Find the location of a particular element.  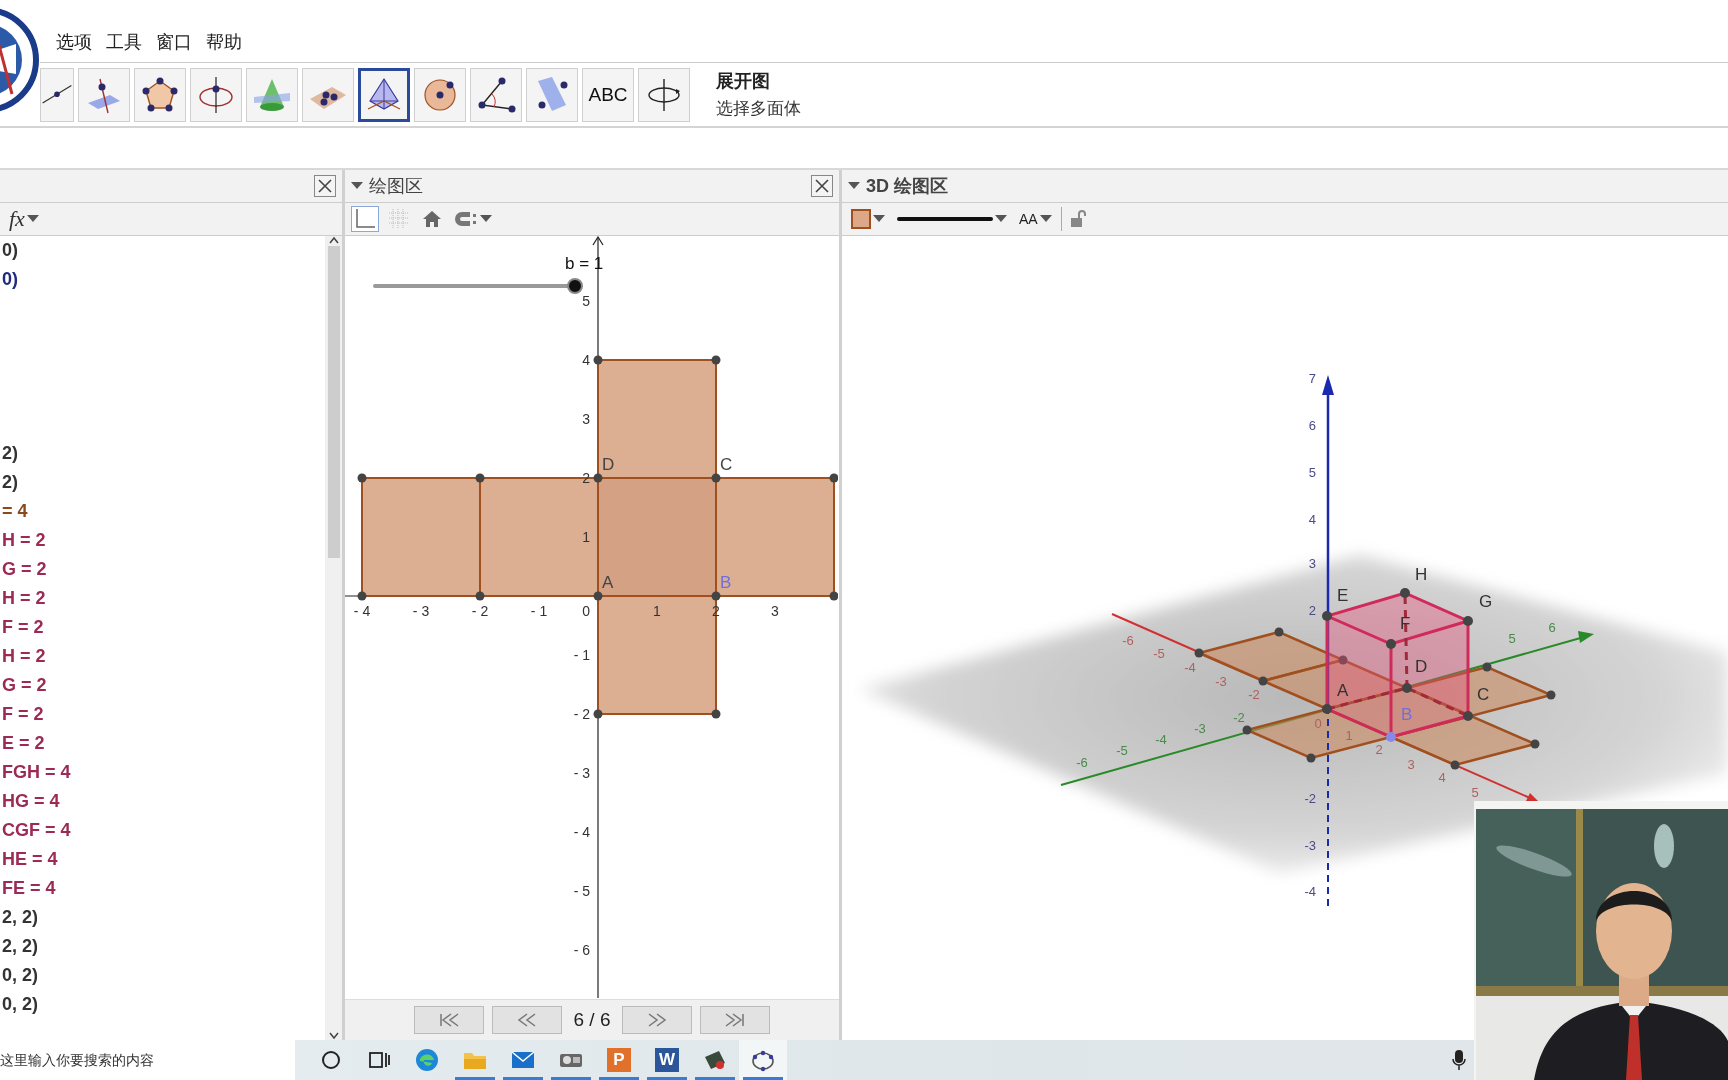

tick-label: - 1 is located at coordinates (539, 611).